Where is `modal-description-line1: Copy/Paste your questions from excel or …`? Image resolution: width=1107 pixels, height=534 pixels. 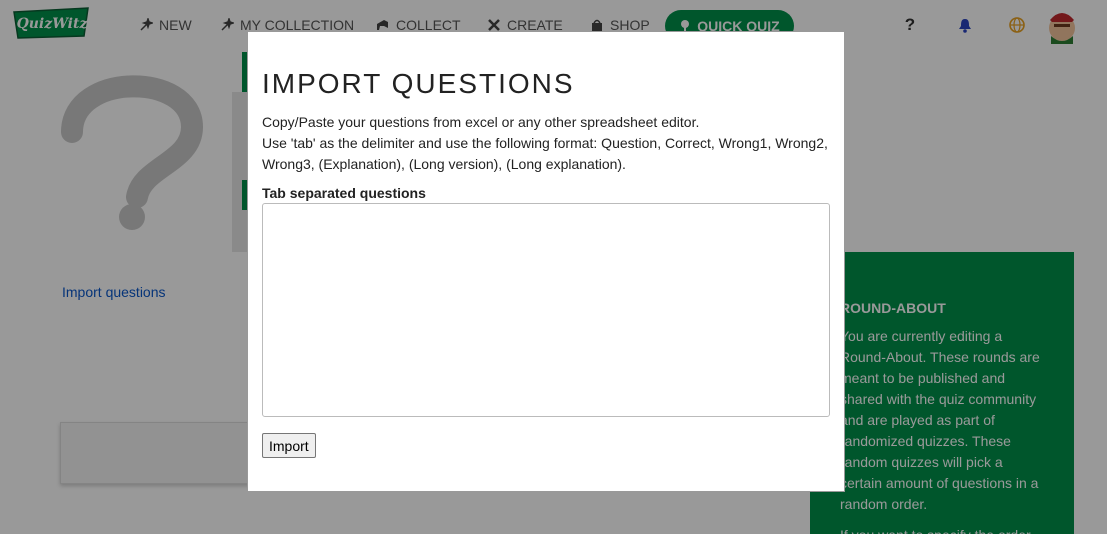
modal-description-line1: Copy/Paste your questions from excel or … is located at coordinates (481, 122).